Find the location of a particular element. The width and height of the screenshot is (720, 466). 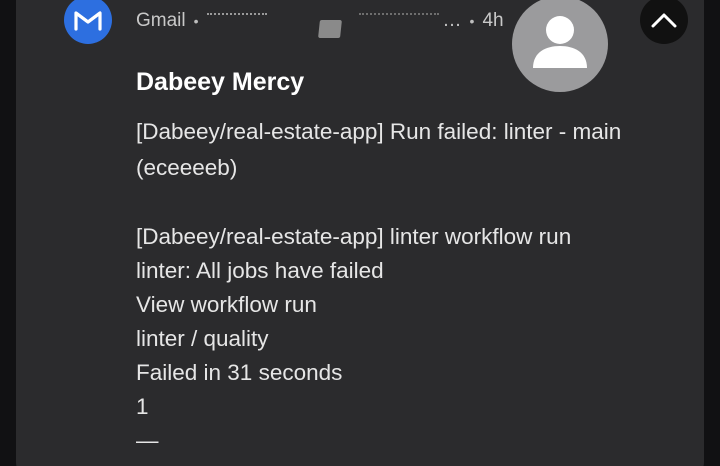

redacted-account is located at coordinates (236, 18).